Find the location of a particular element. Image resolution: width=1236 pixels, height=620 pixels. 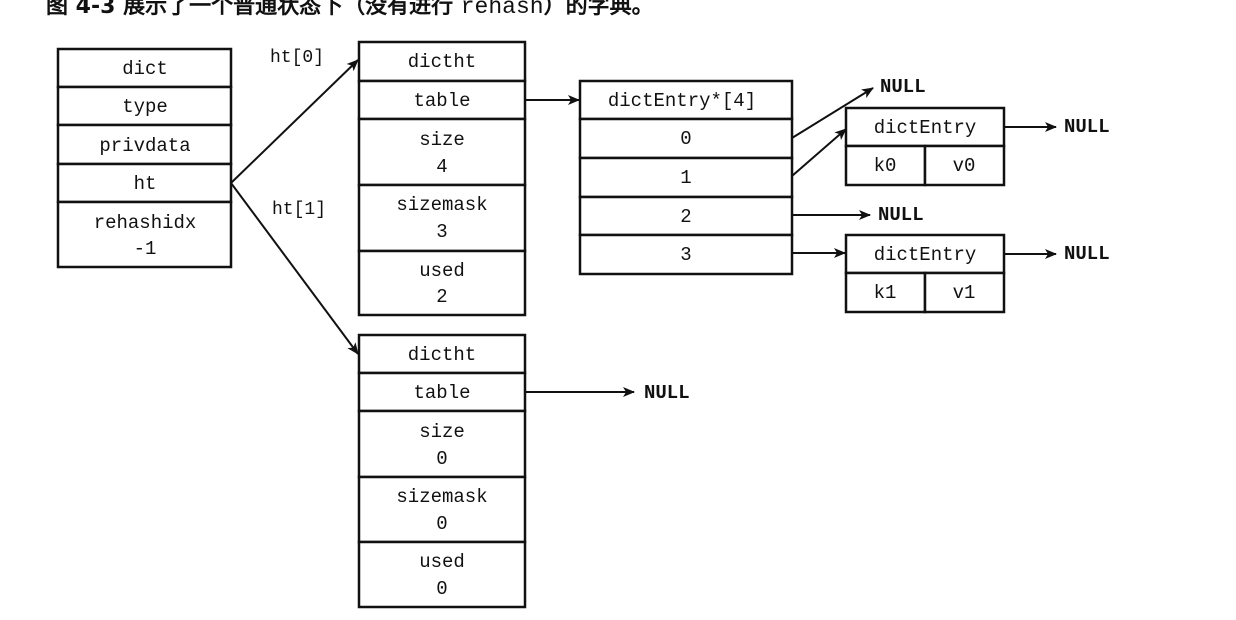

entry0-value: v0 is located at coordinates (964, 166).